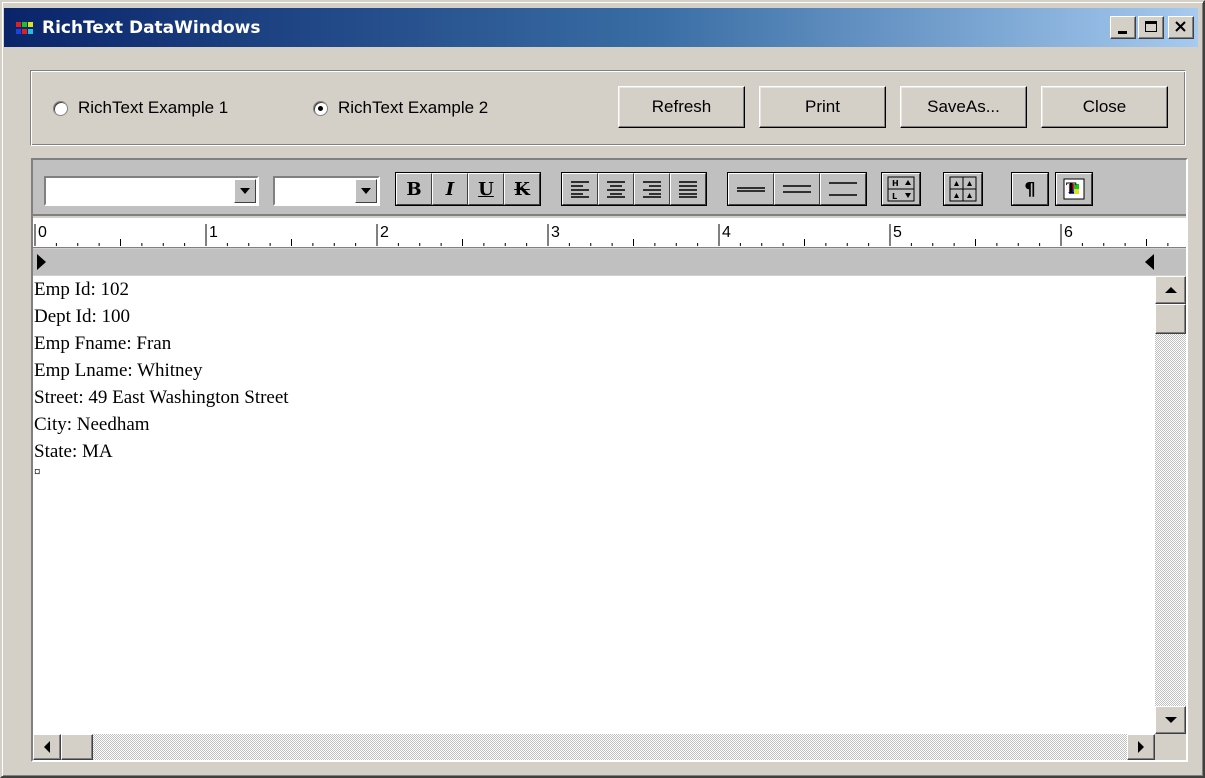  I want to click on align-justify-icon, so click(688, 189).